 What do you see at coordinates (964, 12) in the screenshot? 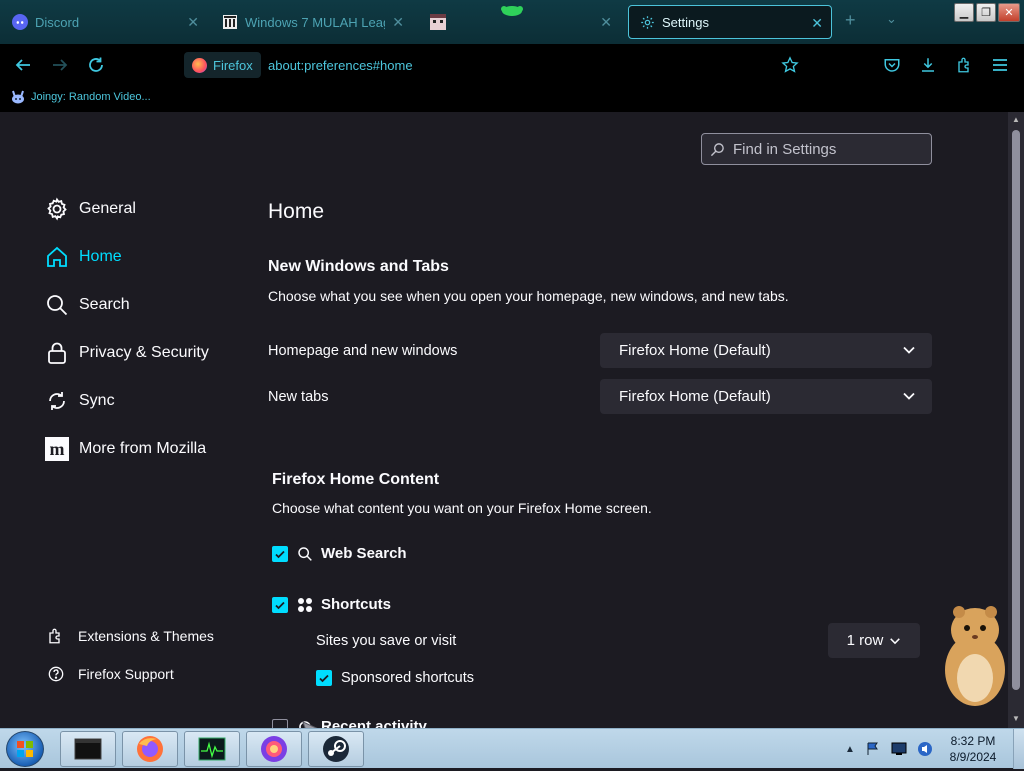
I see `minimize-button: ▁` at bounding box center [964, 12].